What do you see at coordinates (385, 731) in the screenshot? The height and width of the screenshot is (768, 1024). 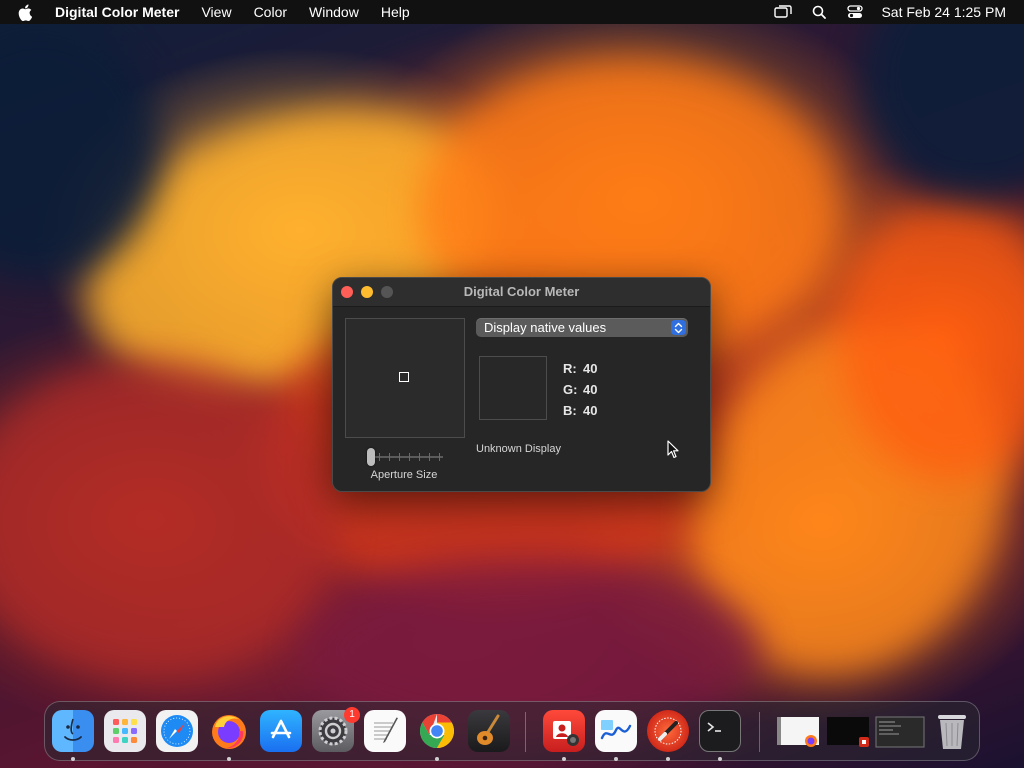 I see `textedit-icon` at bounding box center [385, 731].